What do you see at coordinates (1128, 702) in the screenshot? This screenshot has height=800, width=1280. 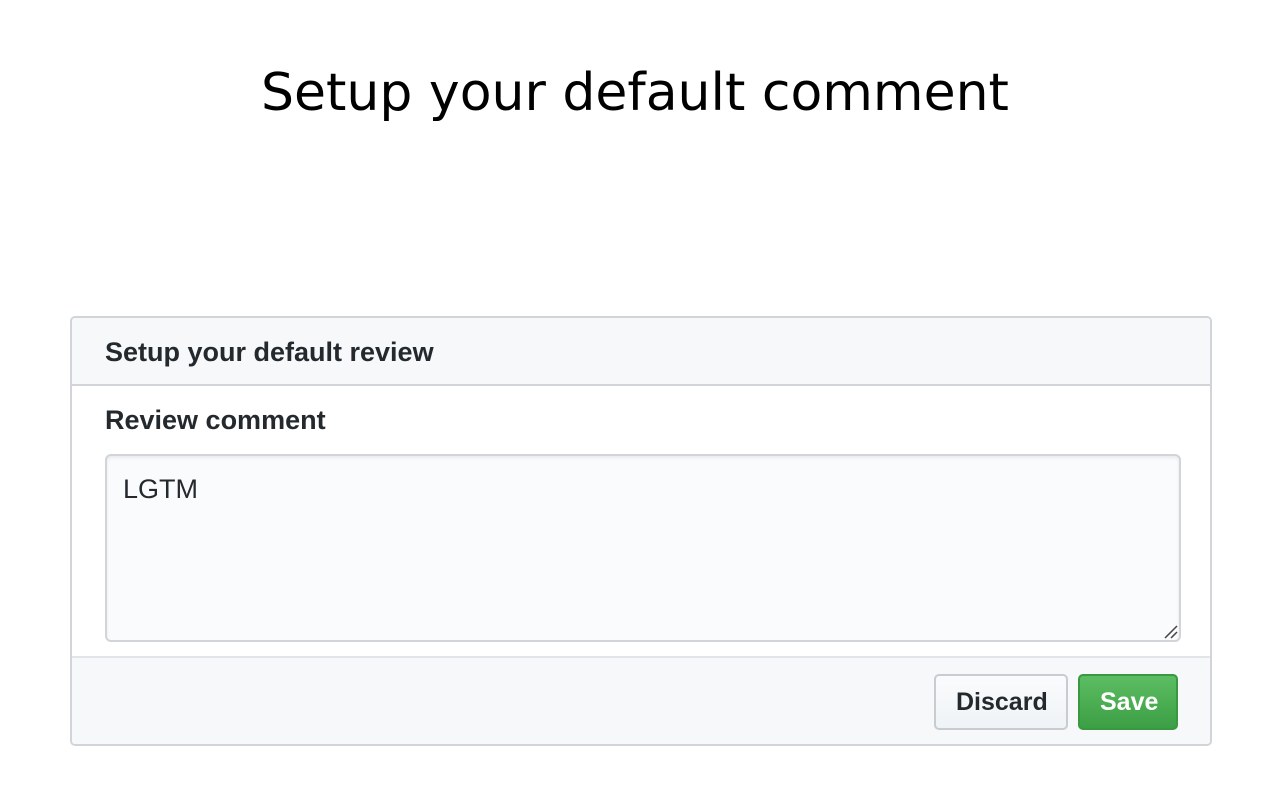 I see `save-button: Save` at bounding box center [1128, 702].